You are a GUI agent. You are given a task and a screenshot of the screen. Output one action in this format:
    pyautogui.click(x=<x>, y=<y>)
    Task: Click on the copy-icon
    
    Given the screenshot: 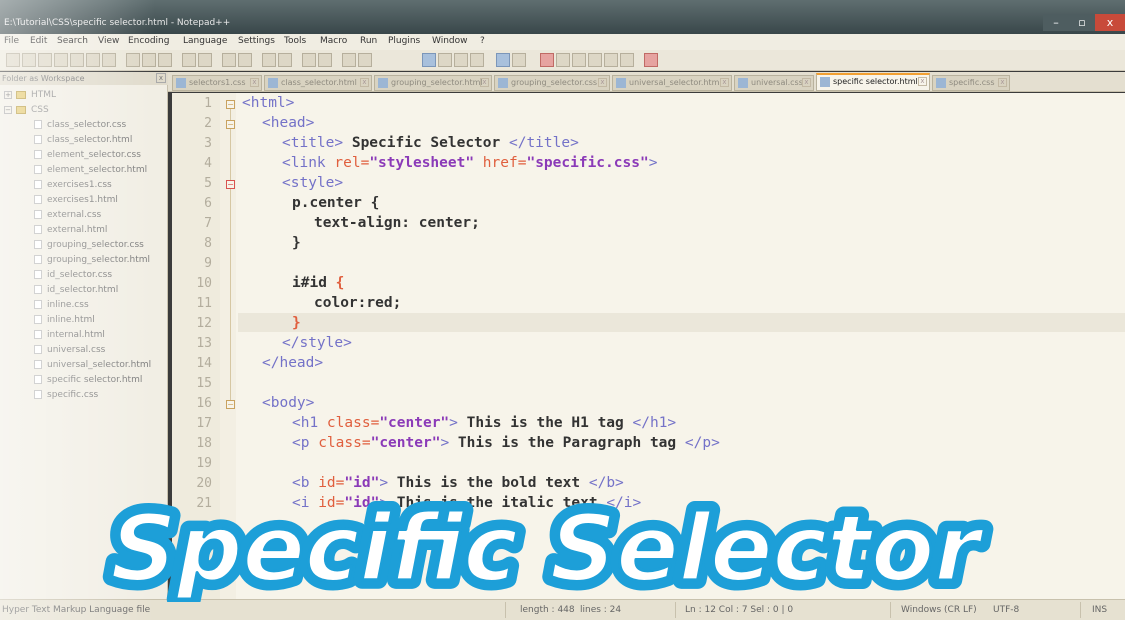 What is the action you would take?
    pyautogui.click(x=149, y=60)
    